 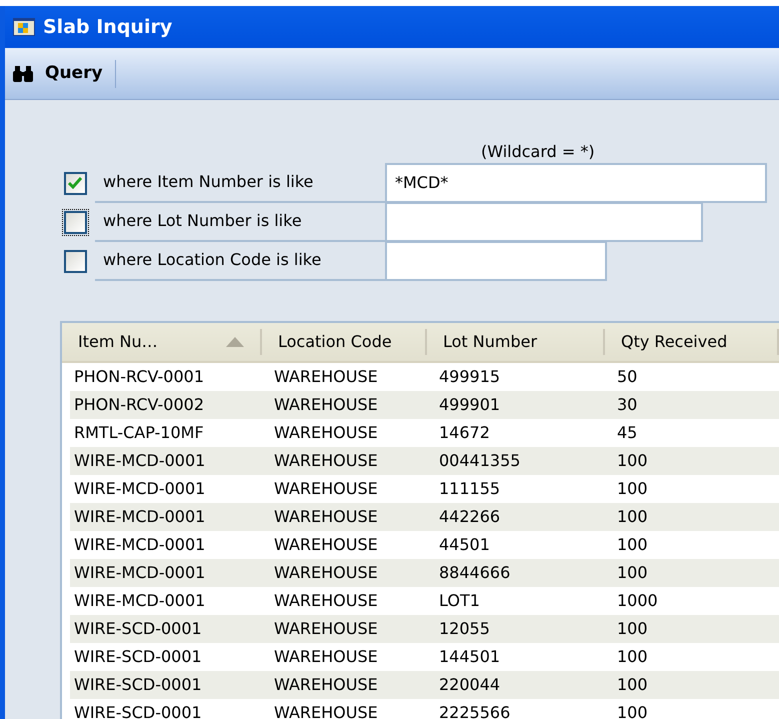 What do you see at coordinates (470, 685) in the screenshot?
I see `table-cell-text: 220044` at bounding box center [470, 685].